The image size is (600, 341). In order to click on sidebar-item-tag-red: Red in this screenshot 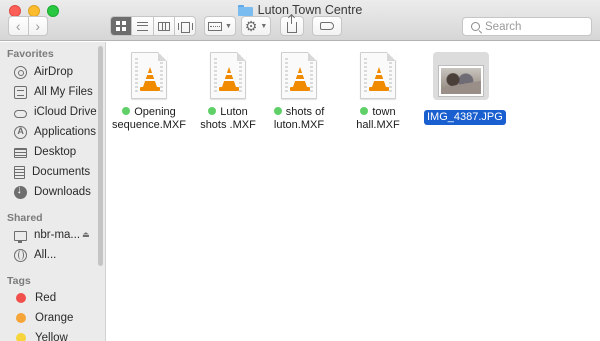, I will do `click(56, 298)`.